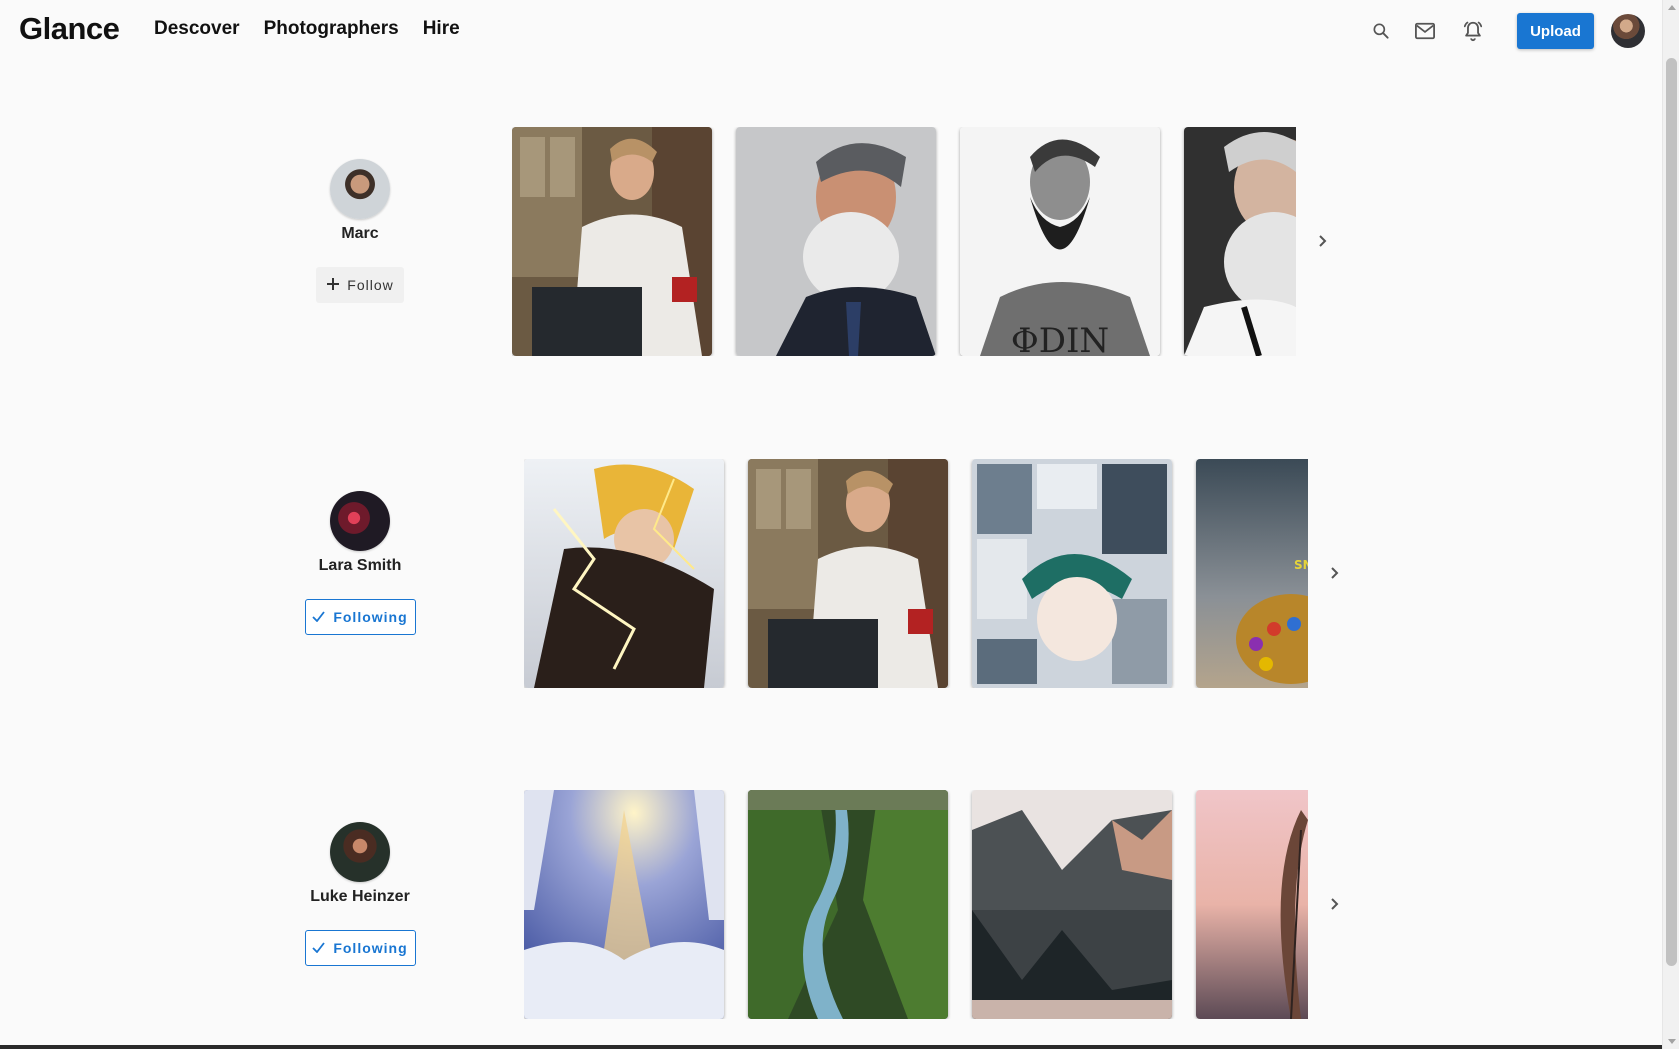 The width and height of the screenshot is (1679, 1049). What do you see at coordinates (1672, 1041) in the screenshot?
I see `scroll-down-icon` at bounding box center [1672, 1041].